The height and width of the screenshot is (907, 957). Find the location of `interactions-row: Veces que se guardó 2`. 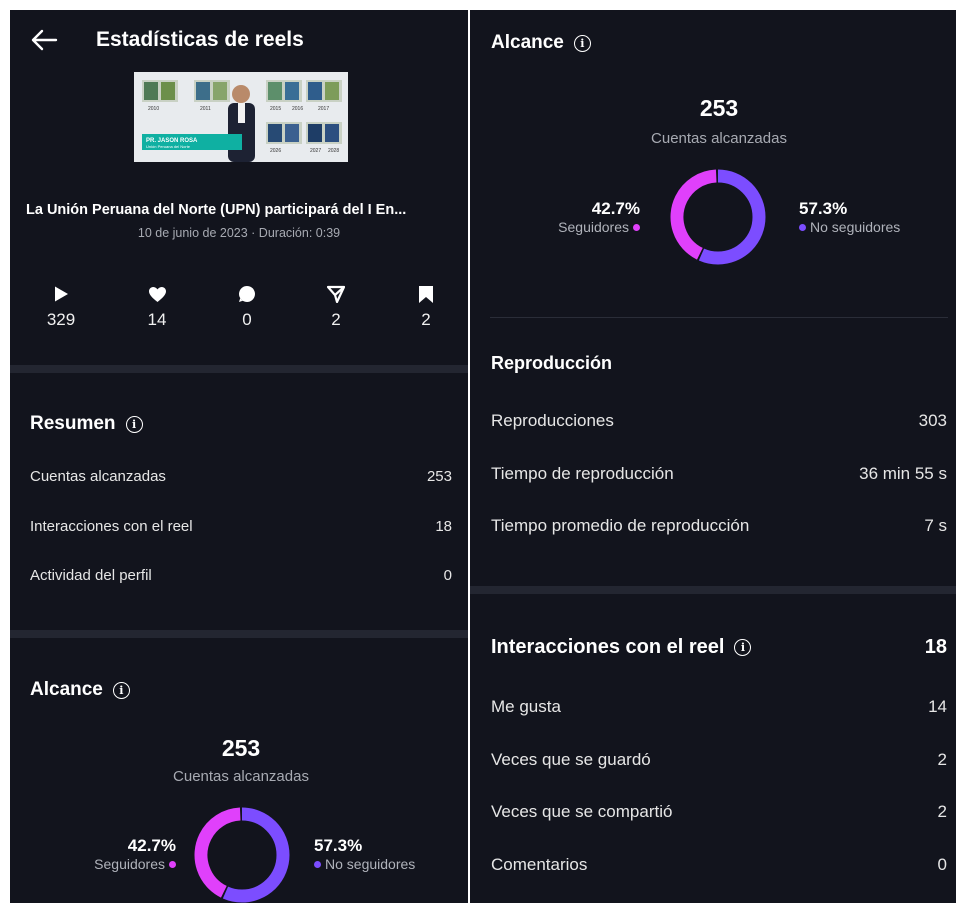

interactions-row: Veces que se guardó 2 is located at coordinates (719, 760).